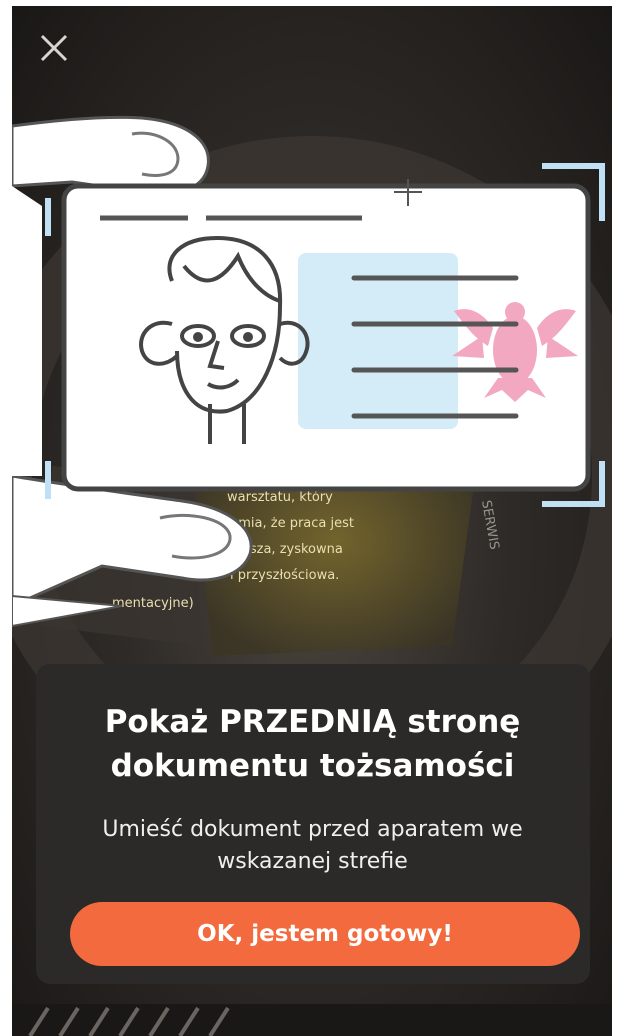 The image size is (625, 1036). Describe the element at coordinates (312, 1020) in the screenshot. I see `bottom-stripes` at that location.